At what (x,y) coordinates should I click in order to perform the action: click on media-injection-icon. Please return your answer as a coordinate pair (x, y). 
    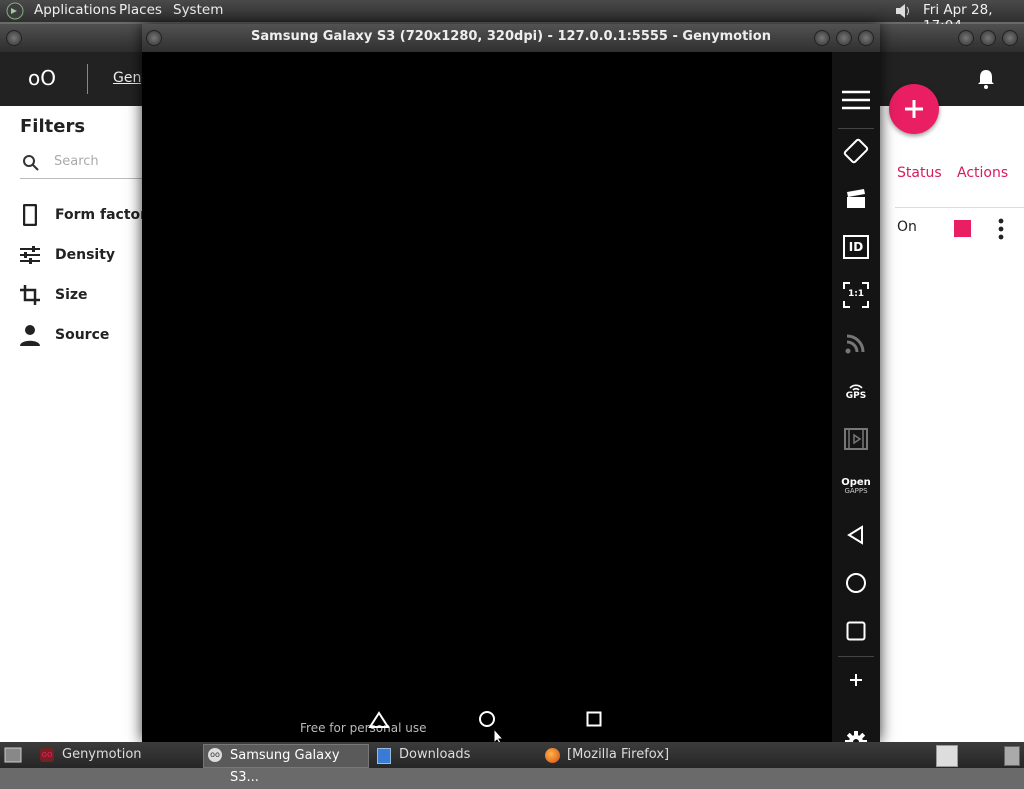
    Looking at the image, I should click on (856, 439).